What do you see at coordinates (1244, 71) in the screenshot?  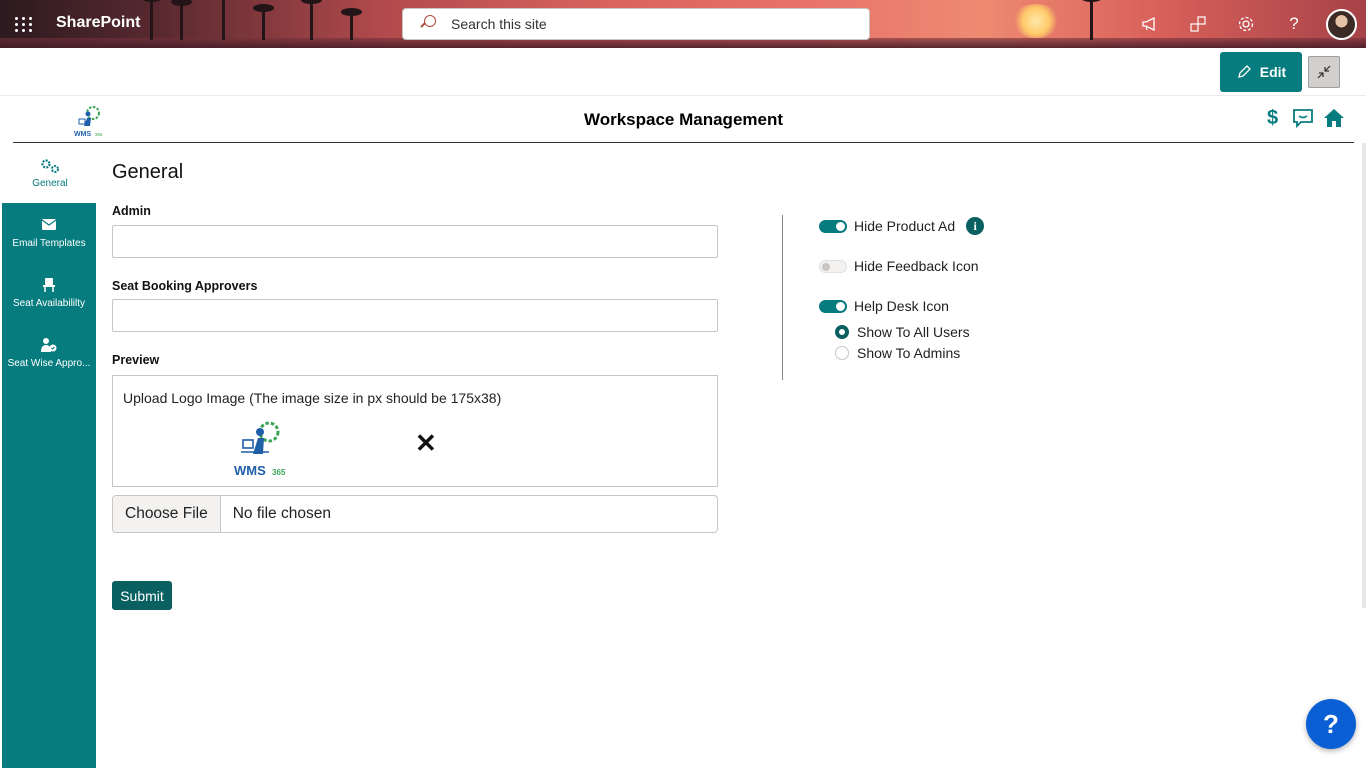 I see `pencil-icon` at bounding box center [1244, 71].